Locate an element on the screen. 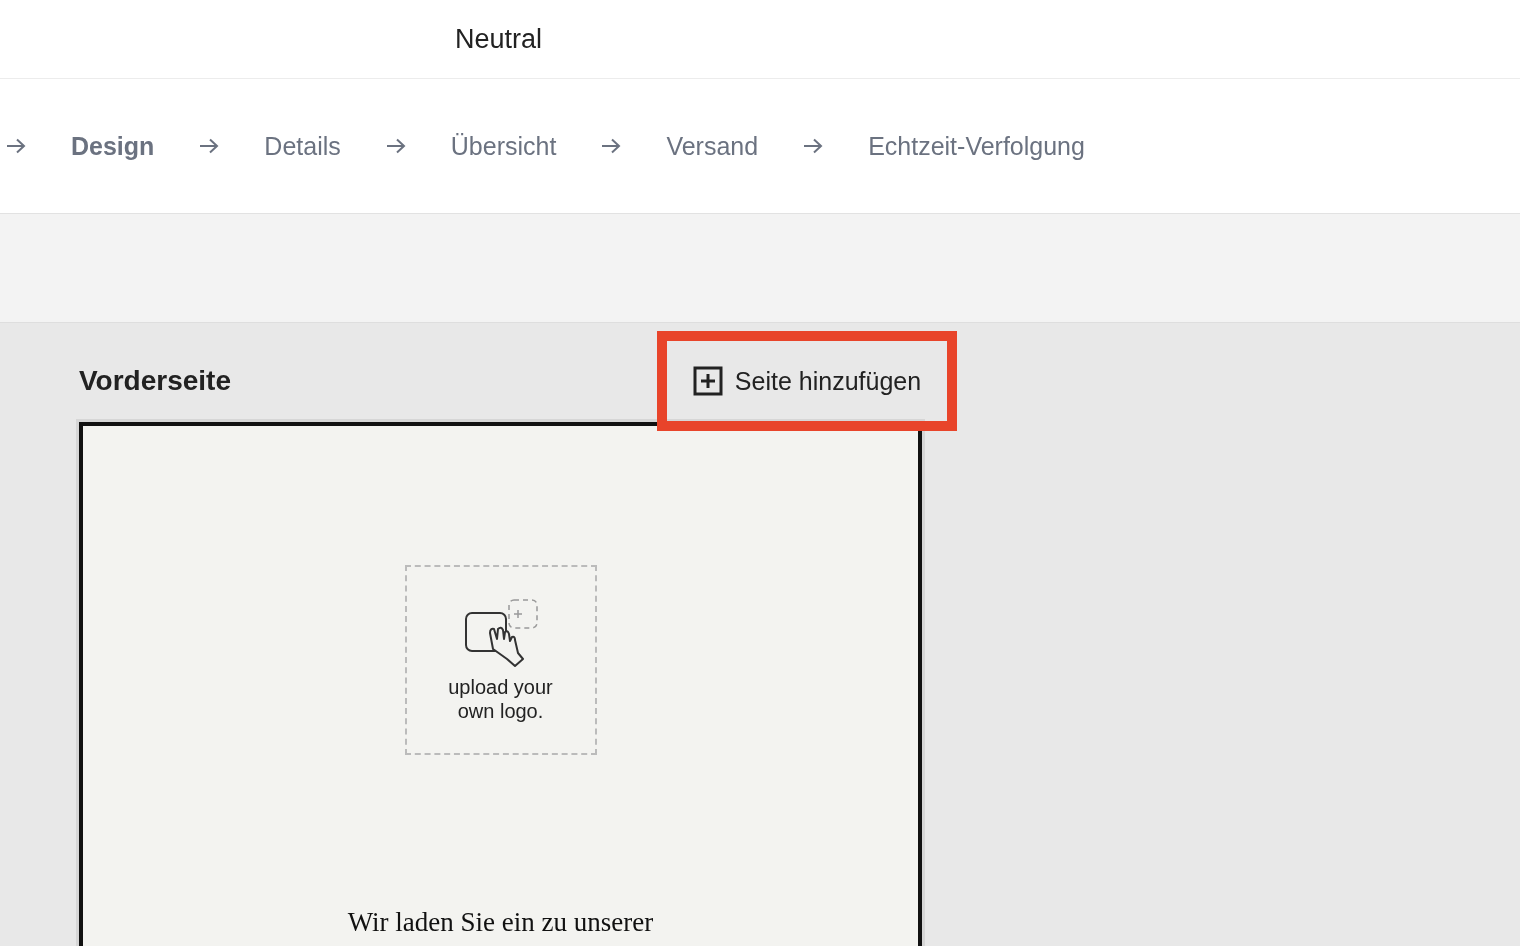 This screenshot has width=1520, height=946. step-link: Design is located at coordinates (113, 146).